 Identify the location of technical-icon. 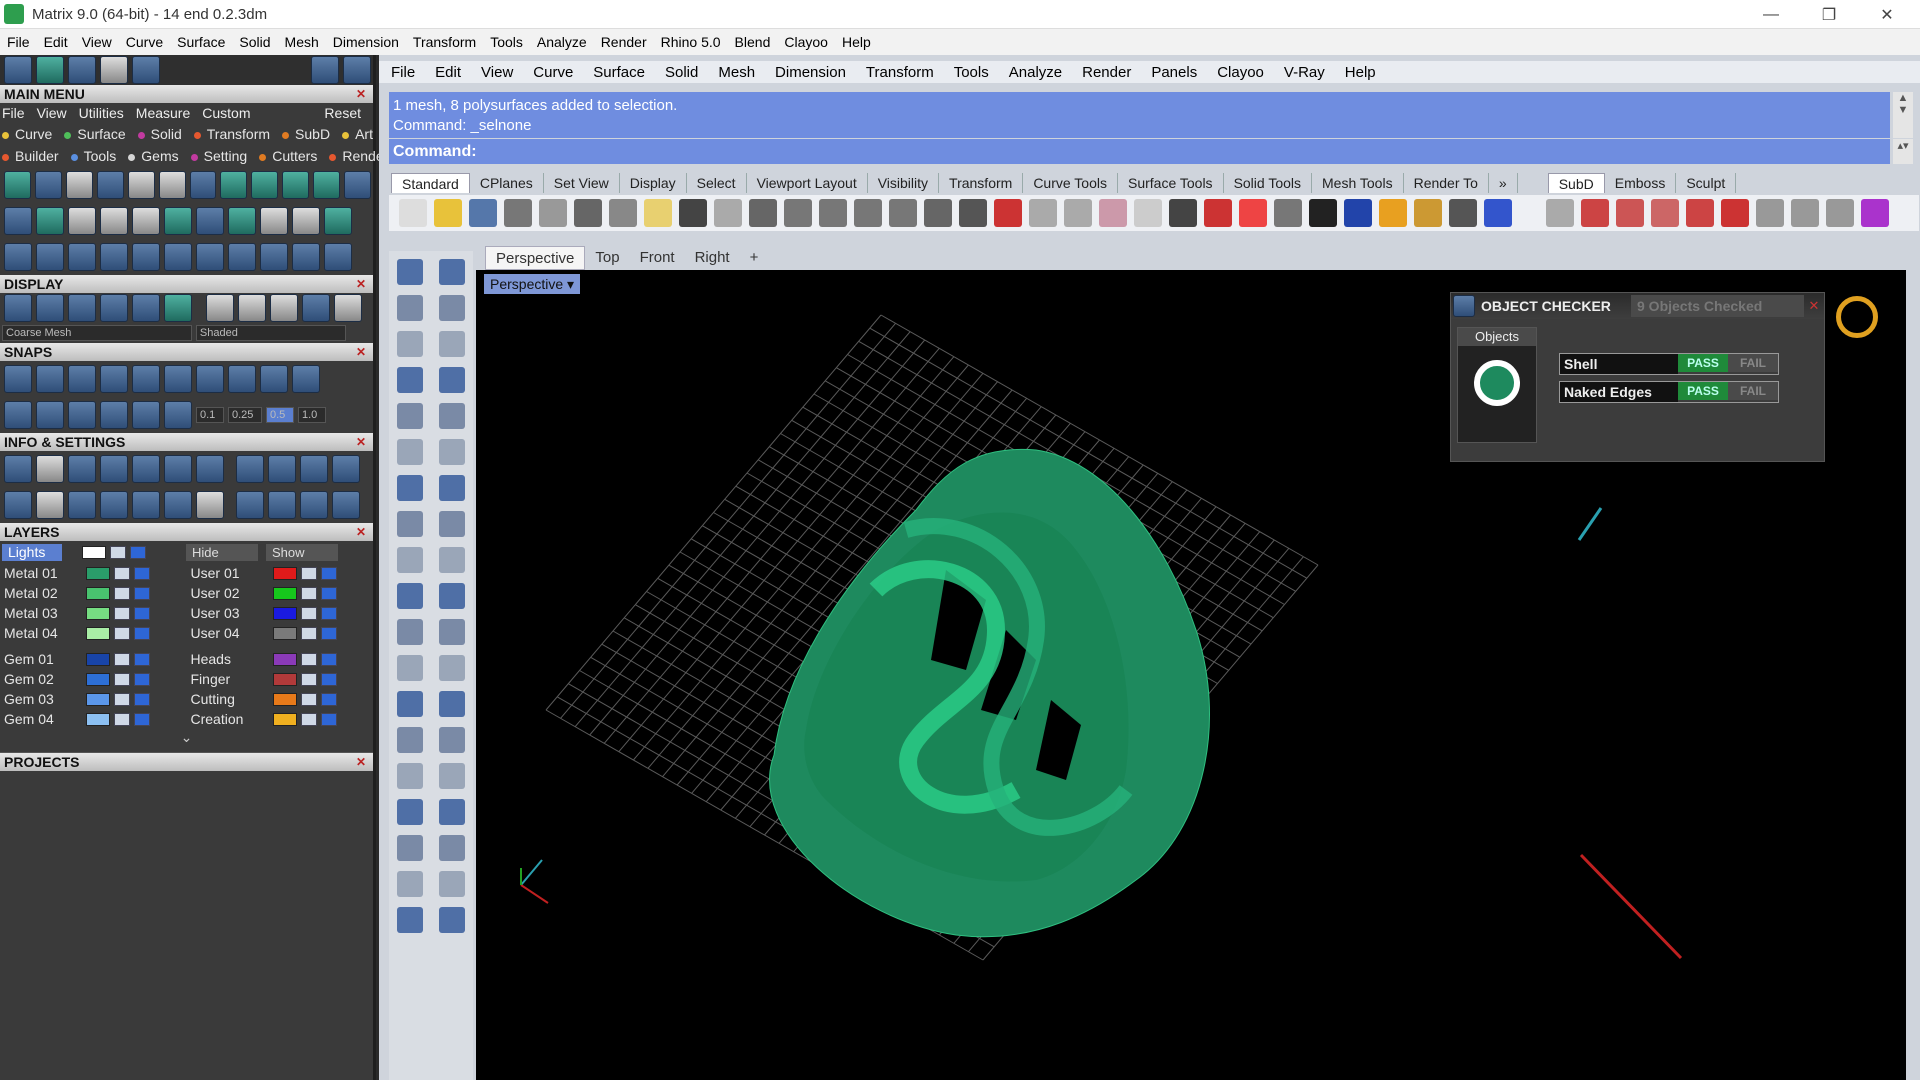
(178, 308).